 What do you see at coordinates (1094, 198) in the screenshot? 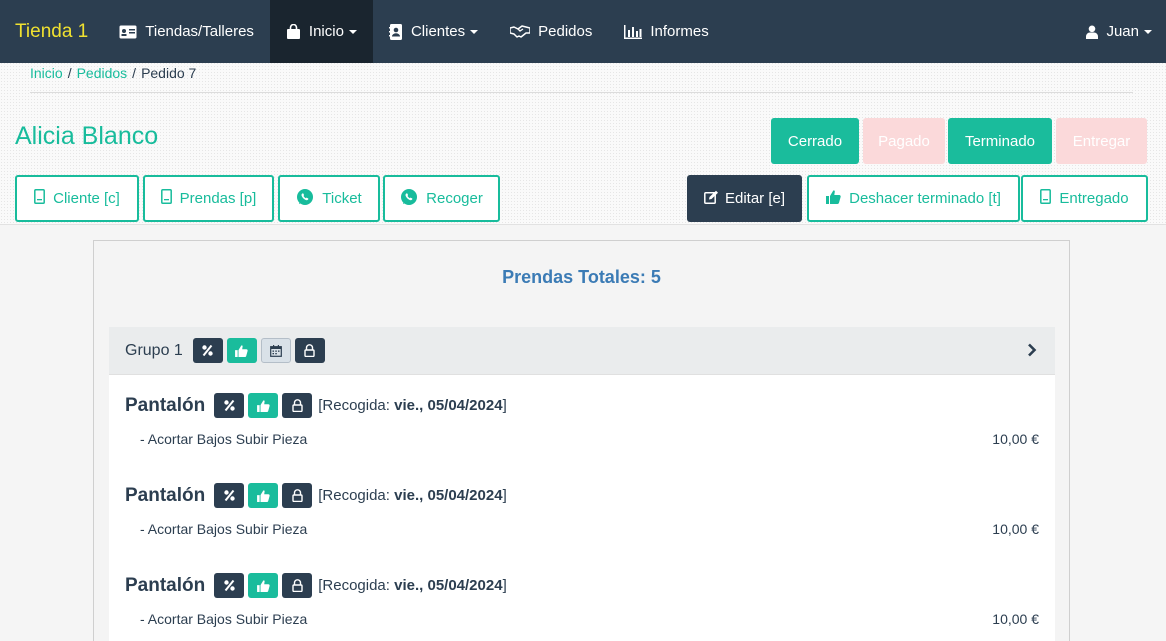
I see `button-label: Entregado` at bounding box center [1094, 198].